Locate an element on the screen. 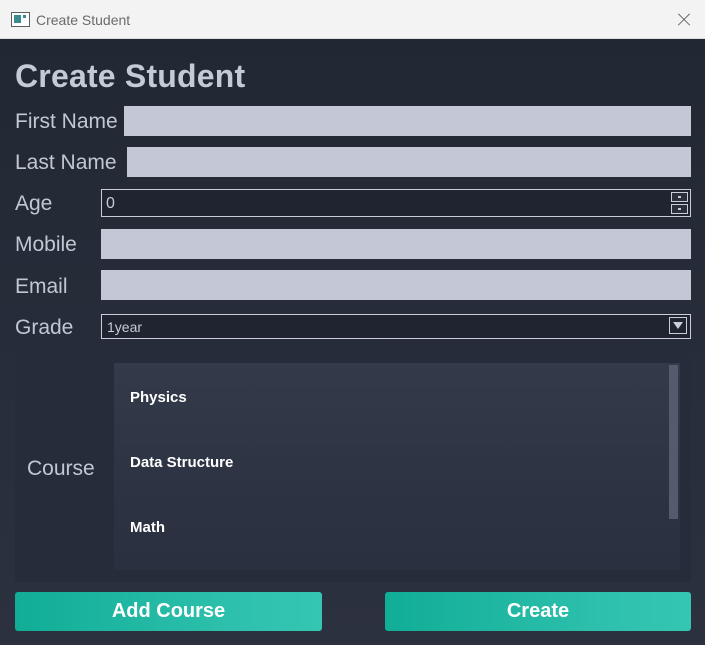  window-title: Create Student is located at coordinates (83, 20).